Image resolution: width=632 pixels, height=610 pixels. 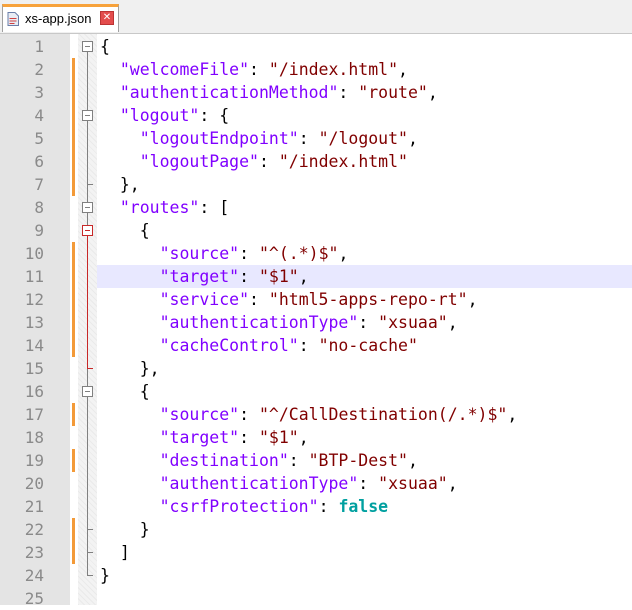 I want to click on code-line: 13 "authenticationType": "xsuaa",, so click(x=316, y=322).